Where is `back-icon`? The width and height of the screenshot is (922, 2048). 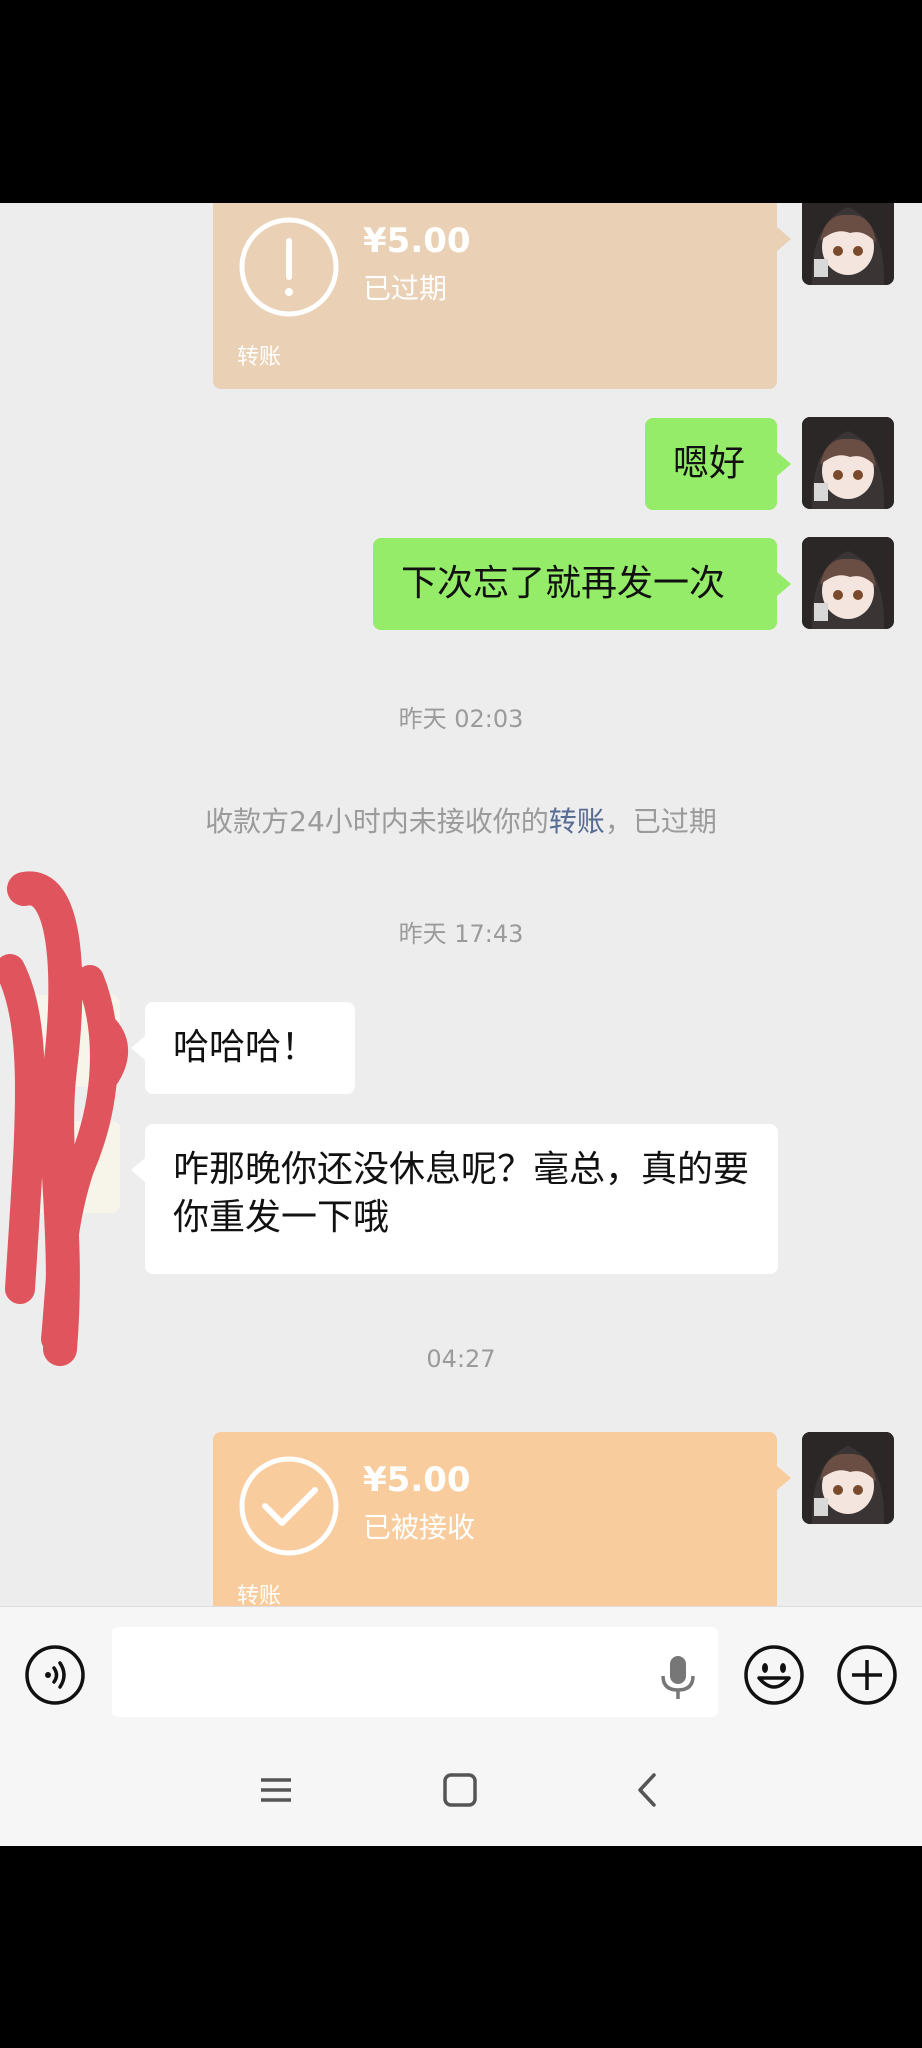
back-icon is located at coordinates (648, 1790).